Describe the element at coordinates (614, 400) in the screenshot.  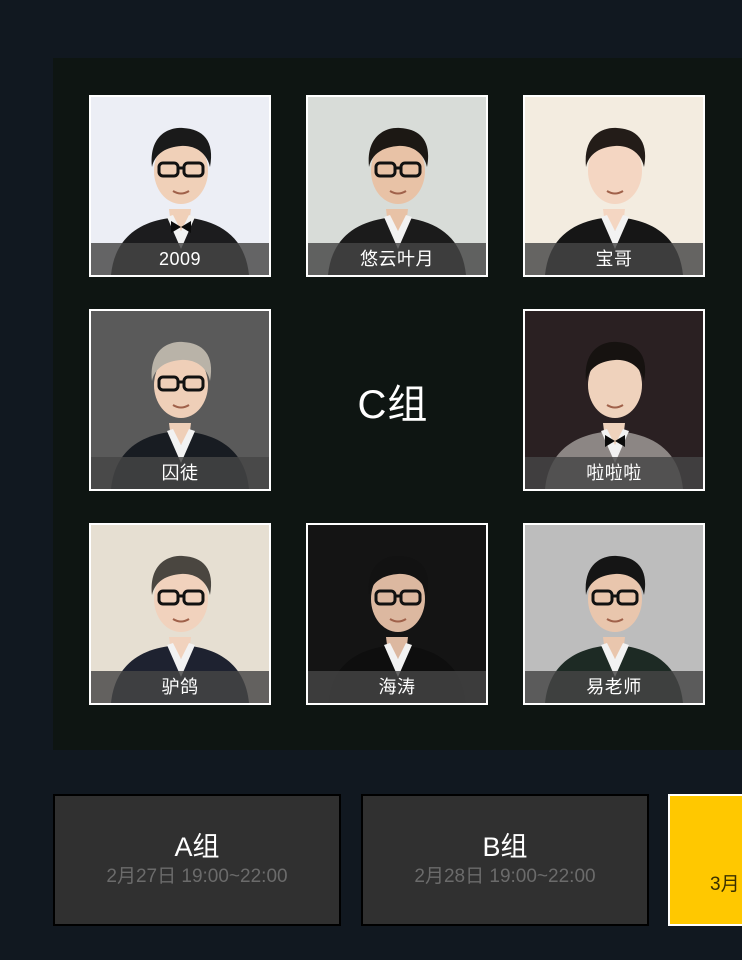
I see `player-card-lalala: 啦啦啦` at that location.